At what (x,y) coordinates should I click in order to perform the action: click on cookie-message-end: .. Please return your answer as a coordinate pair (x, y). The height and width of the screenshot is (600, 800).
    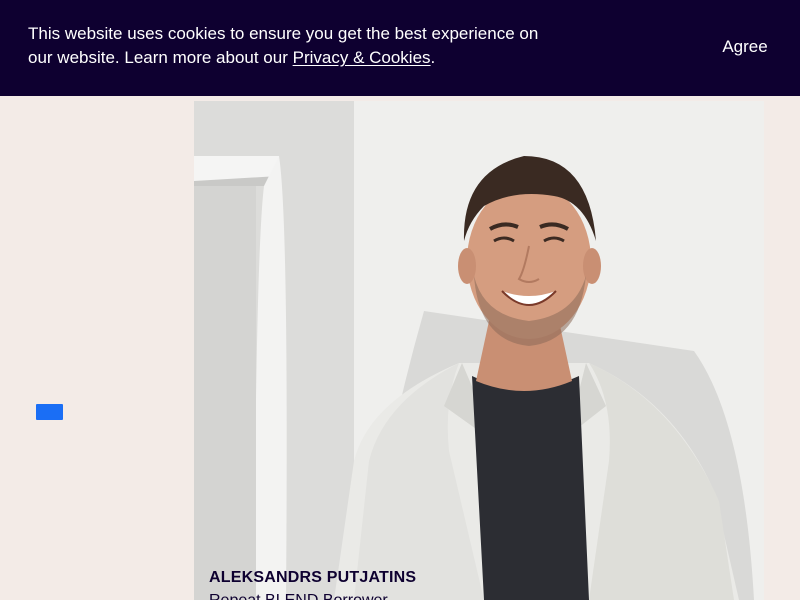
    Looking at the image, I should click on (433, 57).